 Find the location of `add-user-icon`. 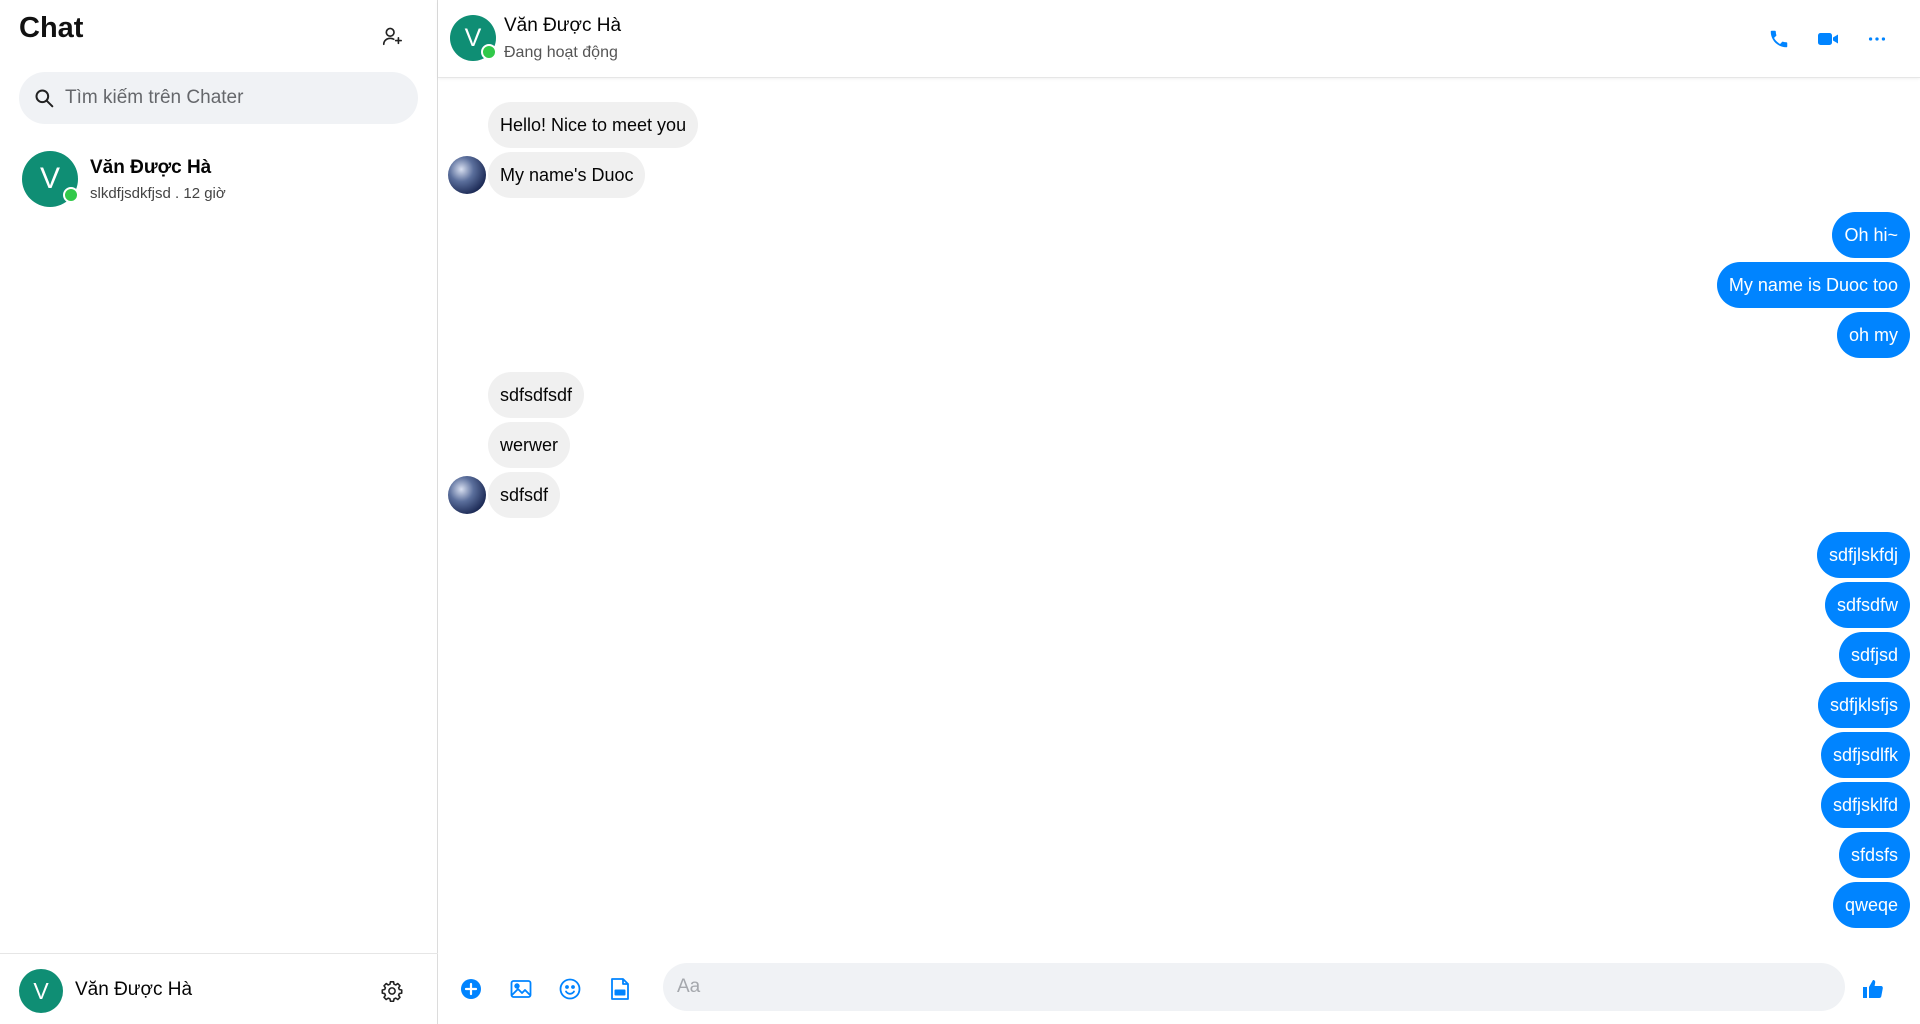

add-user-icon is located at coordinates (392, 36).